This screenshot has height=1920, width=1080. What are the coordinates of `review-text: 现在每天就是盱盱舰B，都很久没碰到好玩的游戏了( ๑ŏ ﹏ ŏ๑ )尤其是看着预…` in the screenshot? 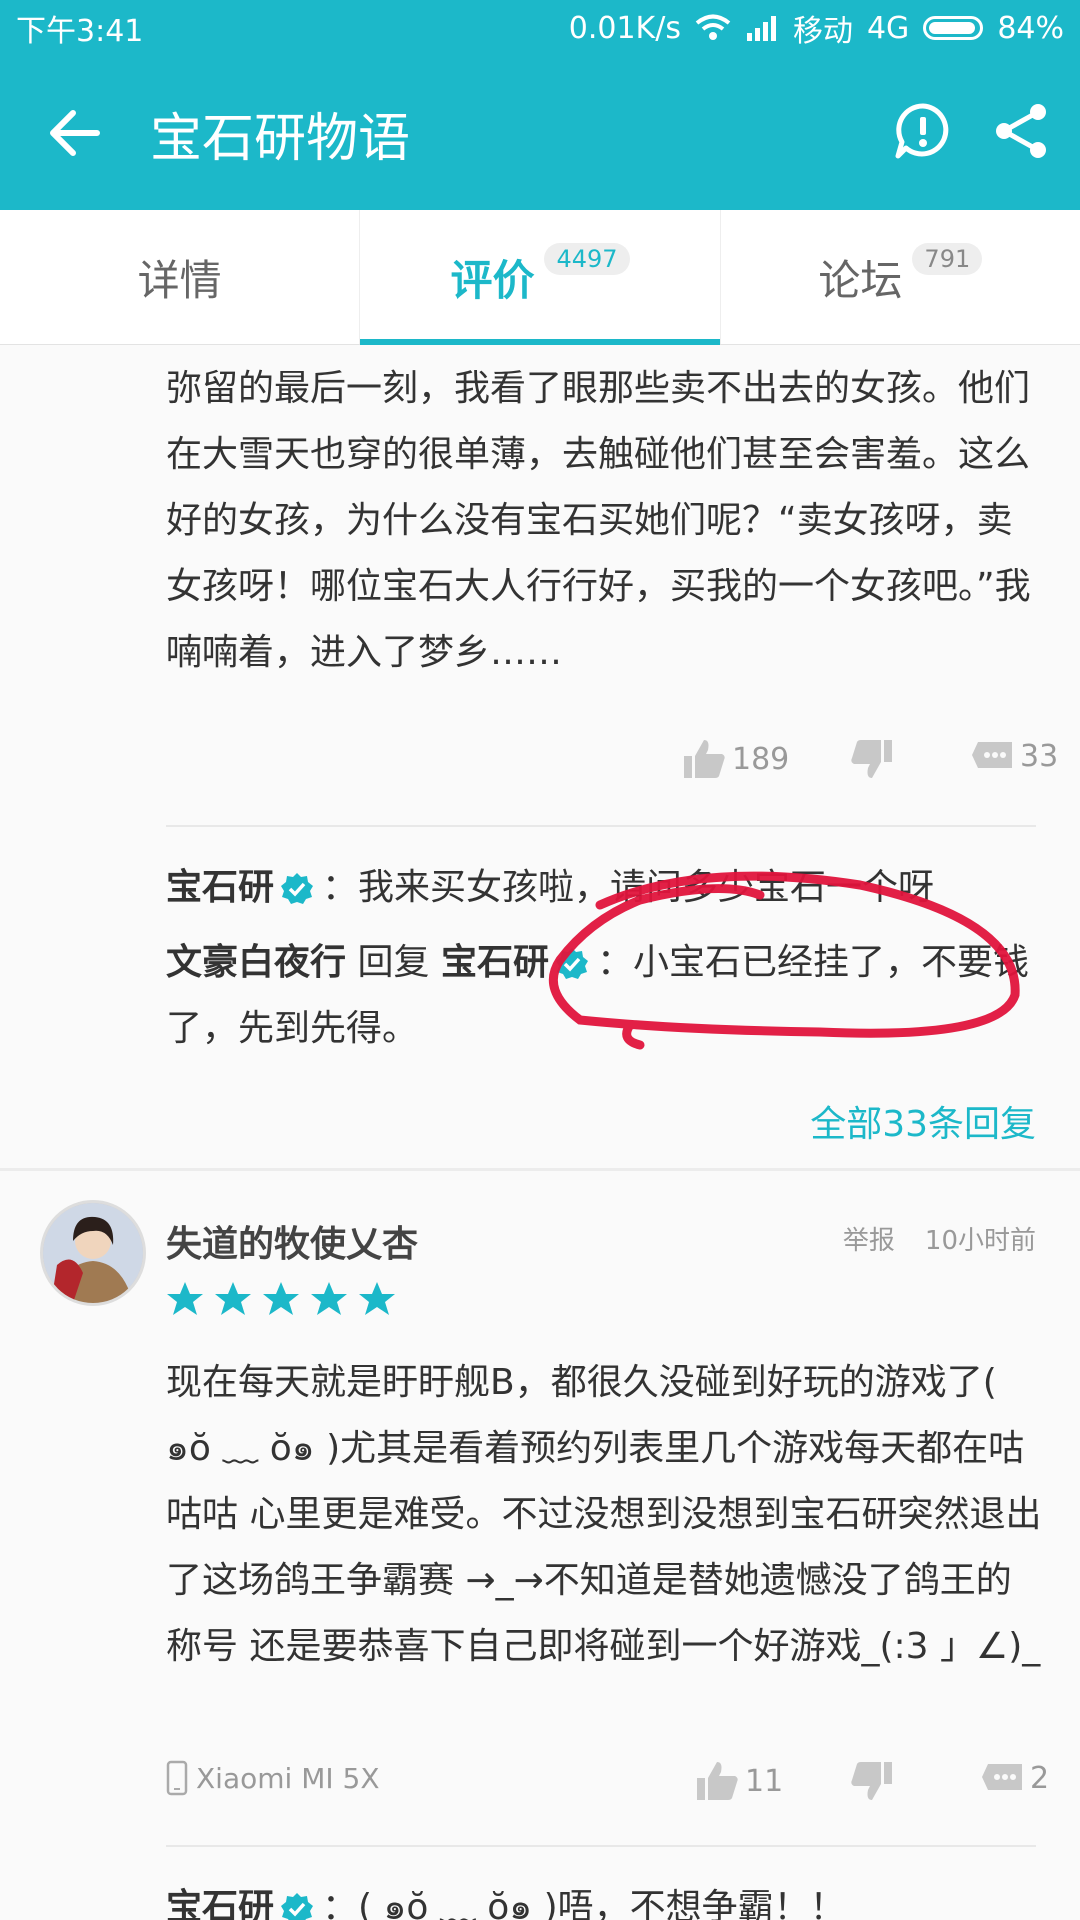 It's located at (604, 1514).